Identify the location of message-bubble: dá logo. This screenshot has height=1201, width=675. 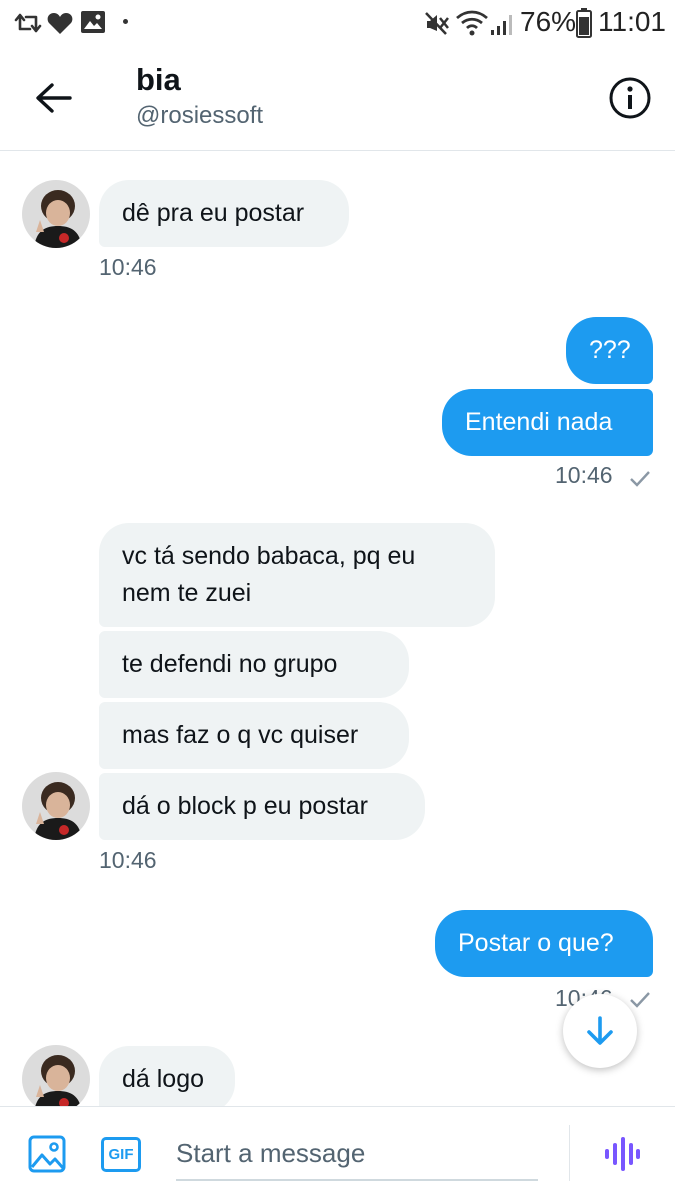
(167, 1079).